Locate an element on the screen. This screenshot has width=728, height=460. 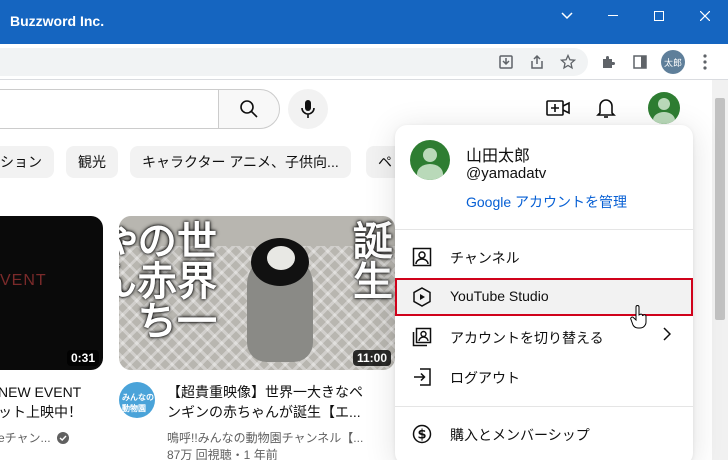
video-title-left-2: ット上映中！ is located at coordinates (41, 412).